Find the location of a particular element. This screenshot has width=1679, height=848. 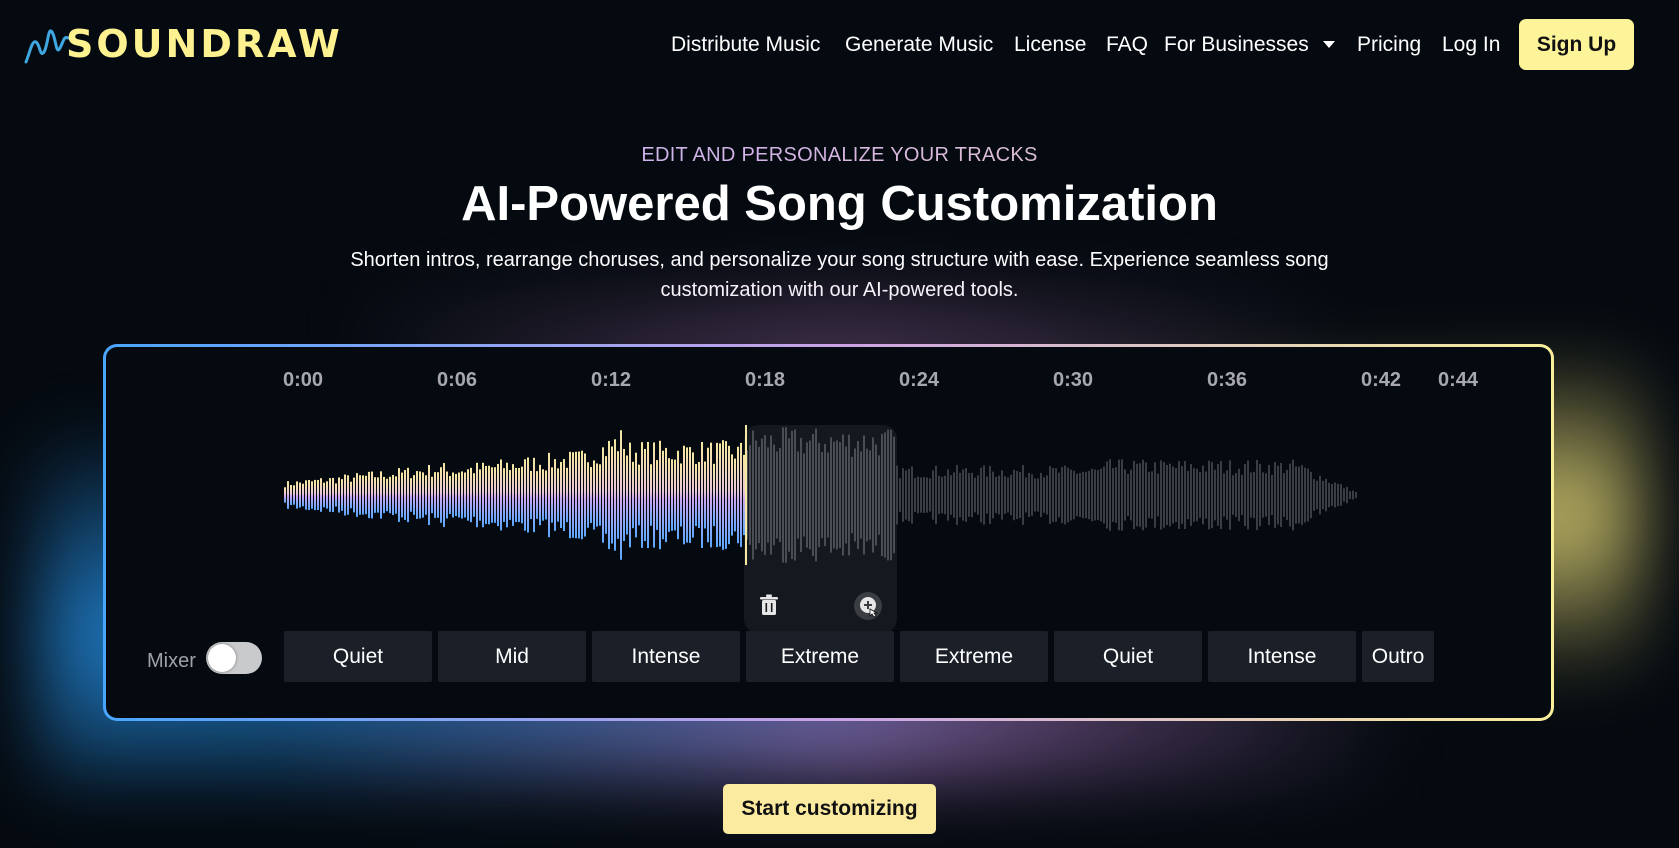

nav-log-in: Log In is located at coordinates (1471, 45).